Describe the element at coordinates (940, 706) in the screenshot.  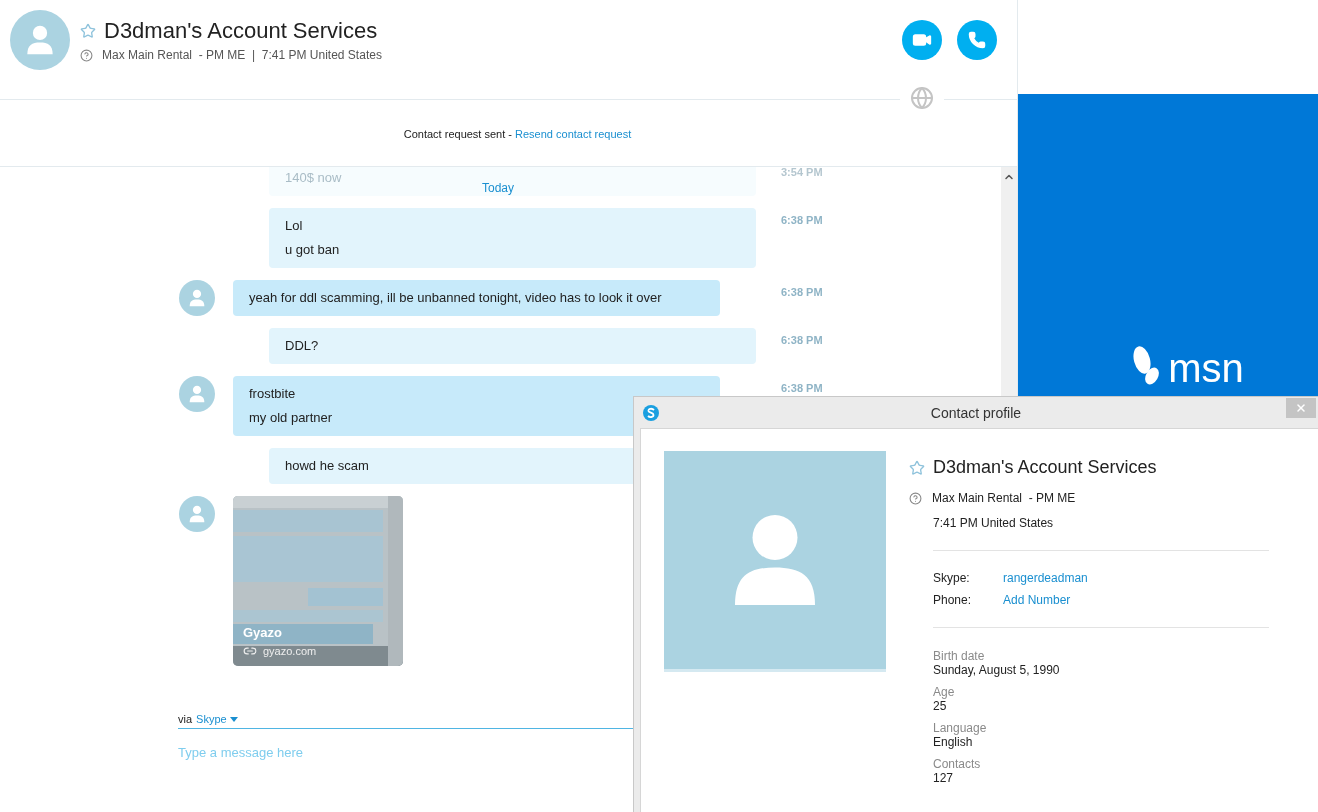
I see `detail-value: 25` at that location.